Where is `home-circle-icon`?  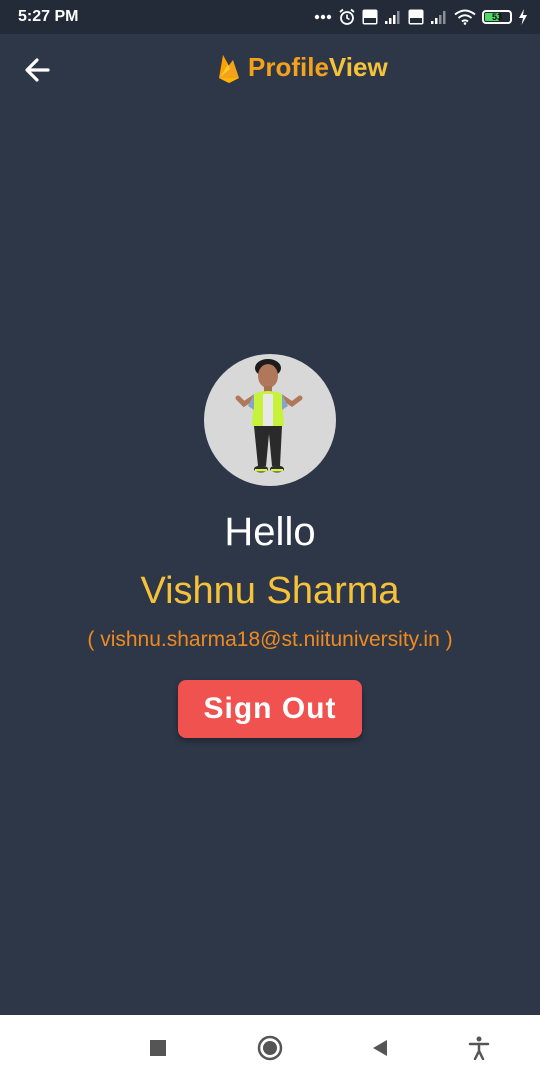
home-circle-icon is located at coordinates (270, 1048).